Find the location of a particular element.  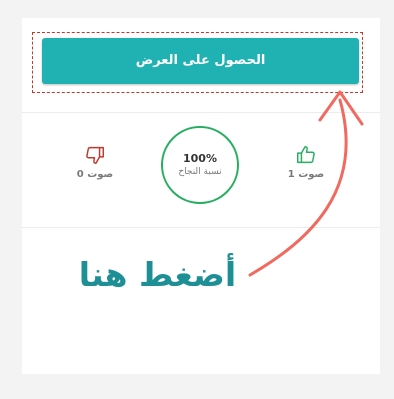

success-rate-circle: 100% نسبة النجاح is located at coordinates (200, 165).